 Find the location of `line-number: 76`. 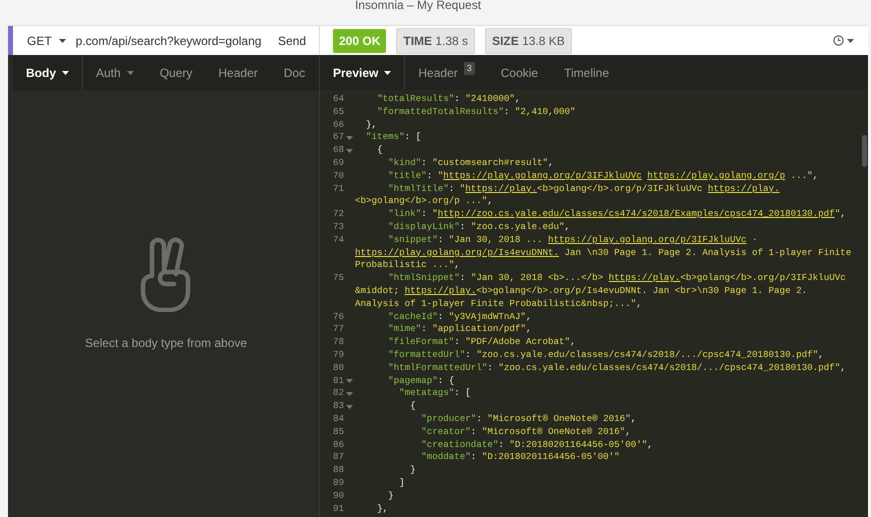

line-number: 76 is located at coordinates (338, 317).